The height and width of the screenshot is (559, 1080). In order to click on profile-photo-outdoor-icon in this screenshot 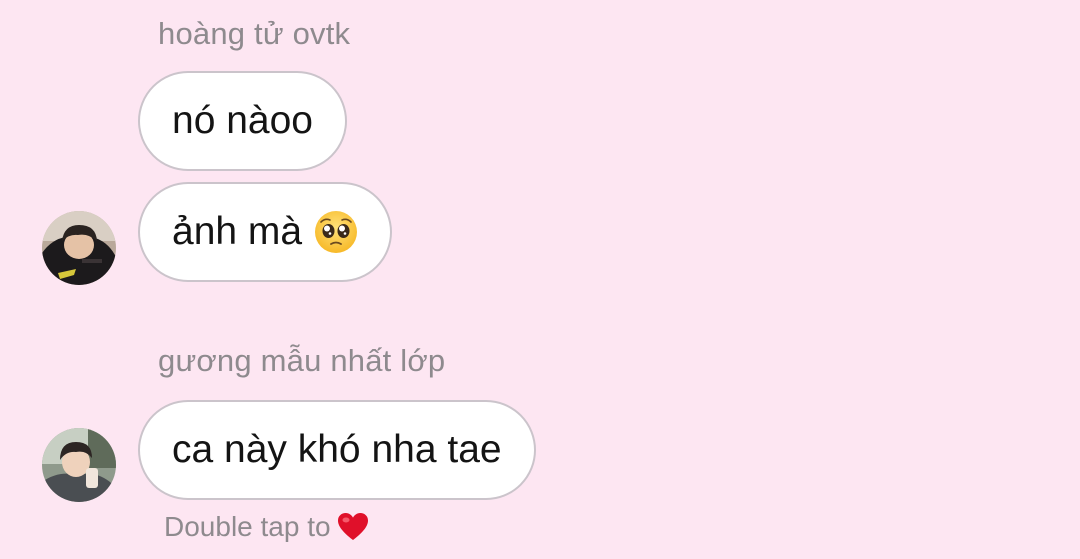, I will do `click(79, 465)`.